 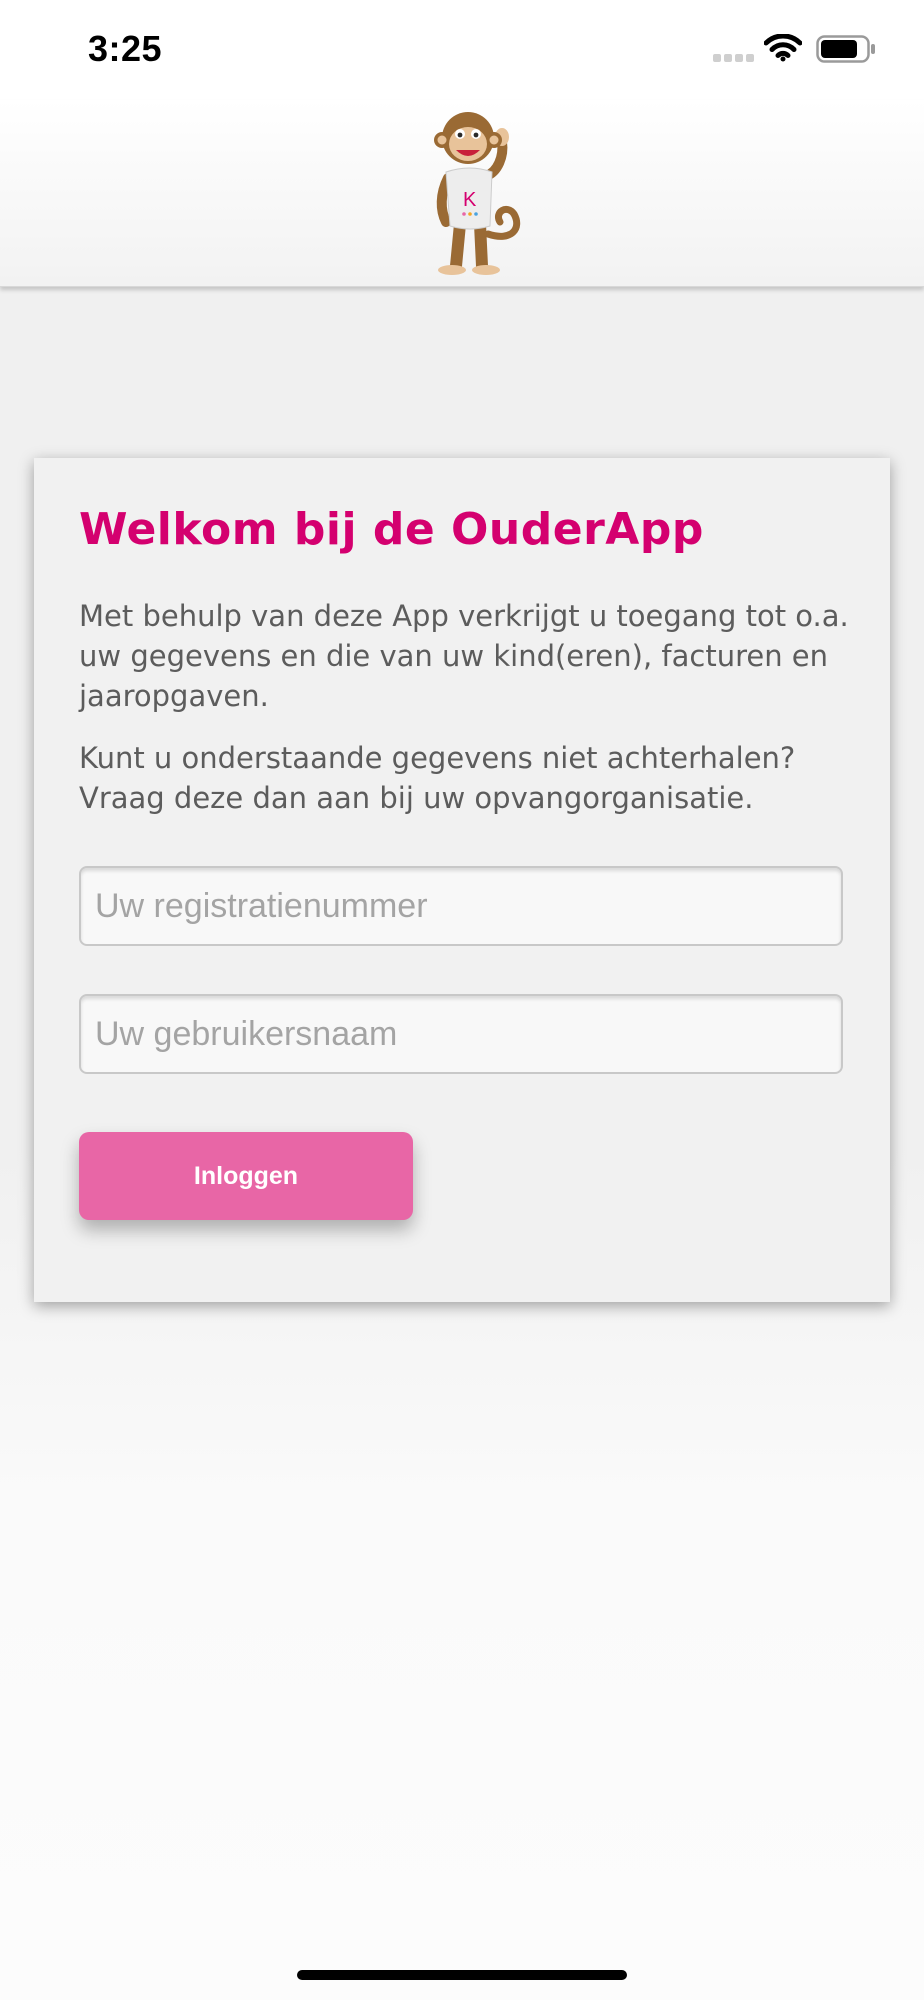 I want to click on status-time: 3:25, so click(x=125, y=48).